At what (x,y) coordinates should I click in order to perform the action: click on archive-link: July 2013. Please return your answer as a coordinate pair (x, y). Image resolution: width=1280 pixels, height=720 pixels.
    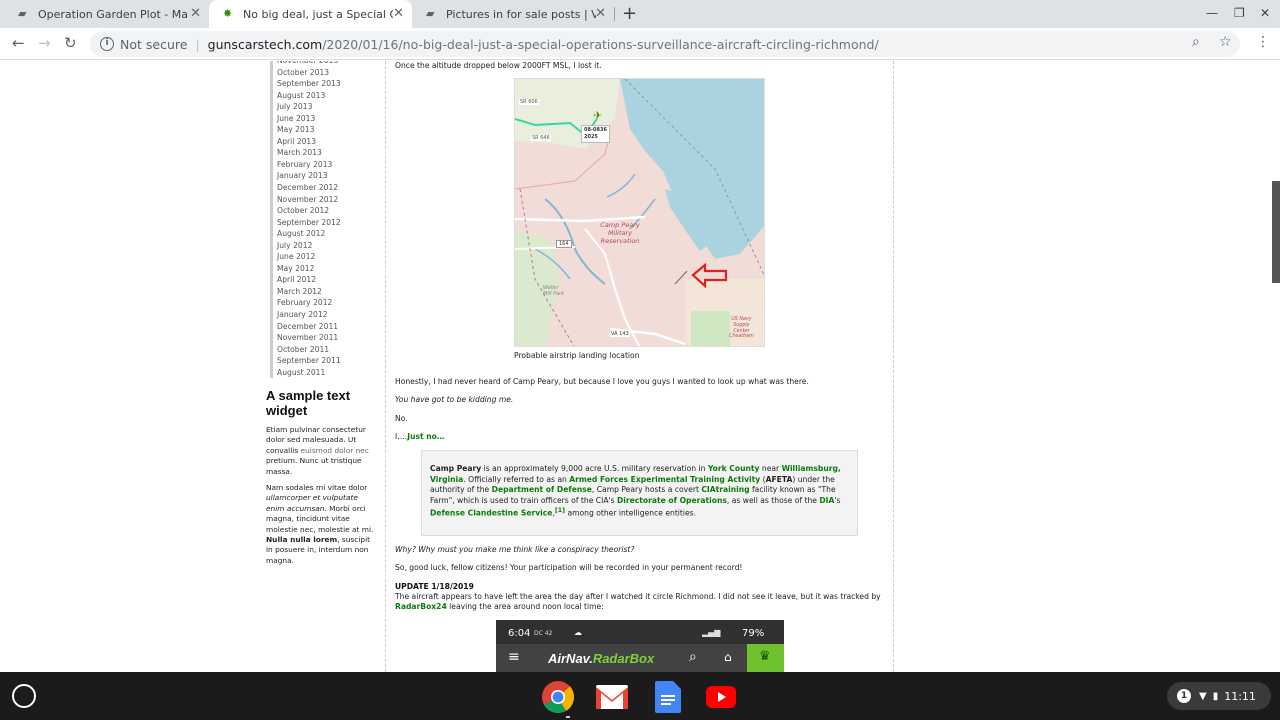
    Looking at the image, I should click on (305, 107).